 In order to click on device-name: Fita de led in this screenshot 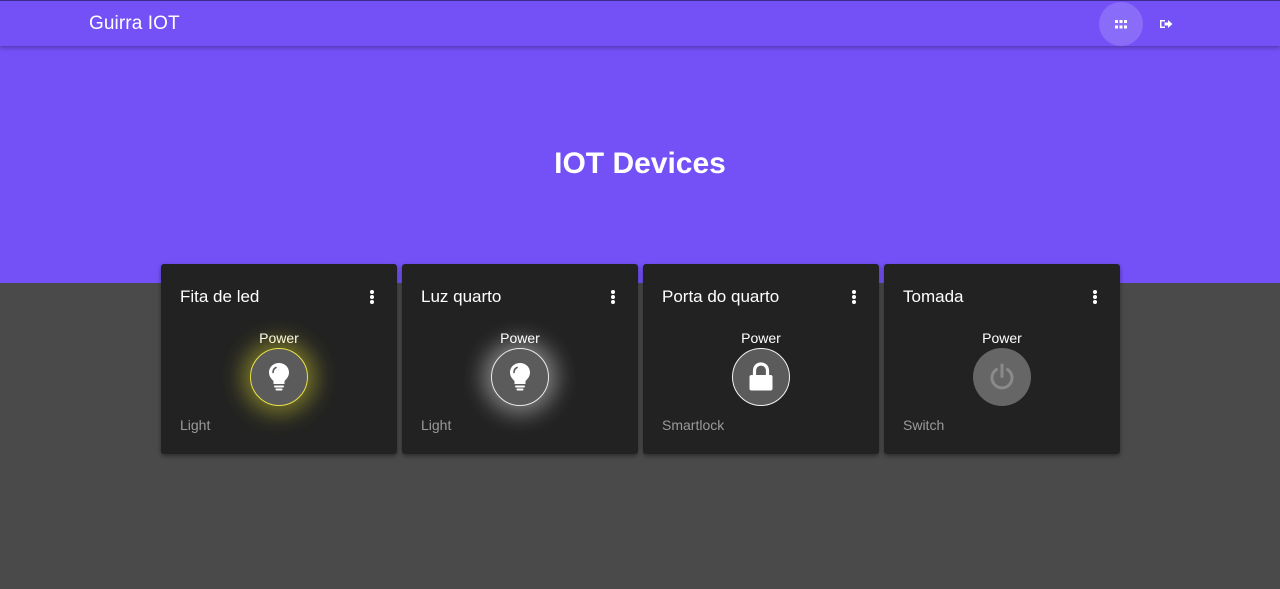, I will do `click(220, 296)`.